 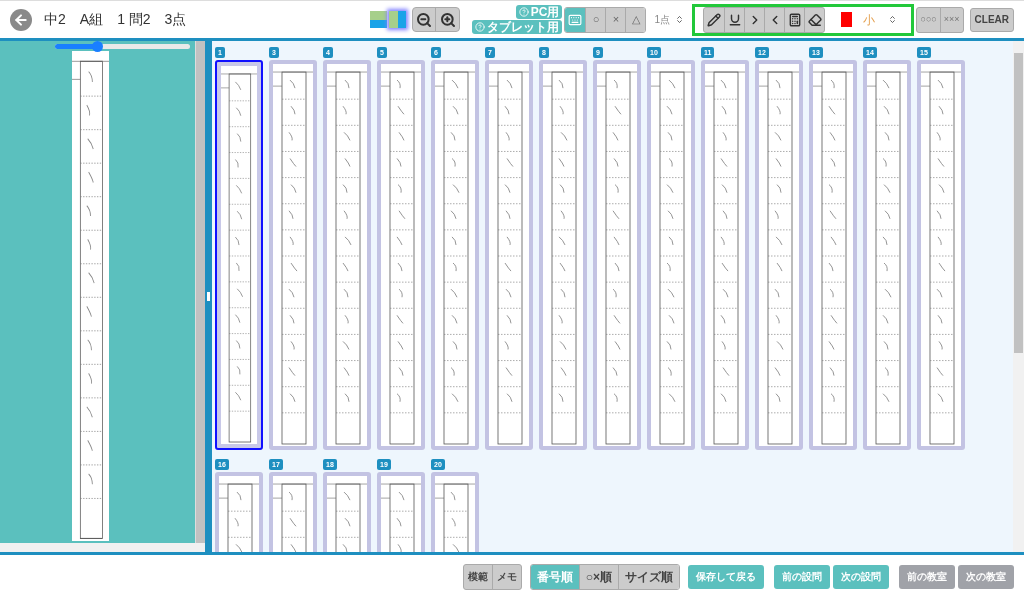 What do you see at coordinates (91, 19) in the screenshot?
I see `header-title: A組` at bounding box center [91, 19].